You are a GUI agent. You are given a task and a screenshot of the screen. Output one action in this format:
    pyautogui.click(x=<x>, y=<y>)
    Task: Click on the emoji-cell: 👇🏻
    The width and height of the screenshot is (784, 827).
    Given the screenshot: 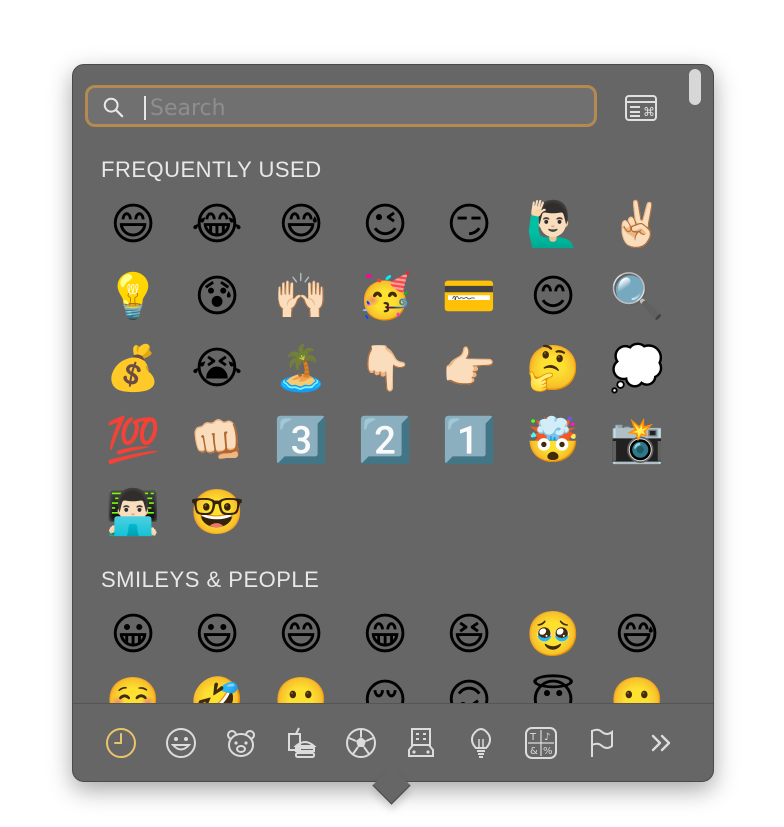 What is the action you would take?
    pyautogui.click(x=385, y=369)
    